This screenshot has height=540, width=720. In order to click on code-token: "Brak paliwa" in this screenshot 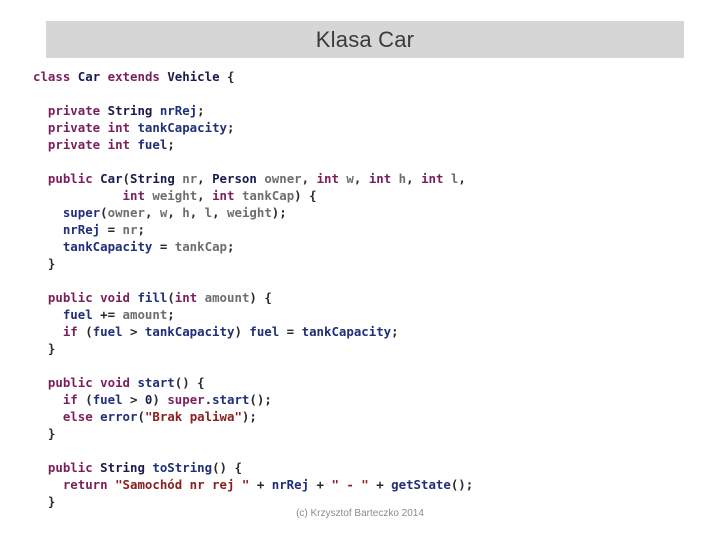, I will do `click(193, 416)`.